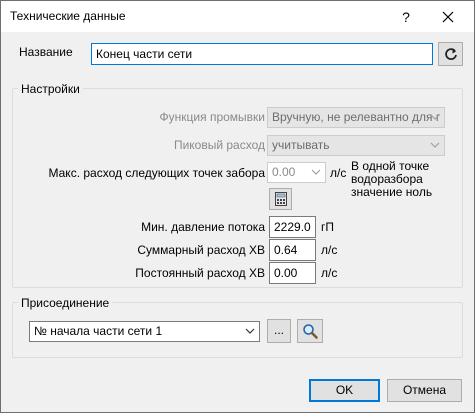  What do you see at coordinates (424, 390) in the screenshot?
I see `cancel-button: Отмена` at bounding box center [424, 390].